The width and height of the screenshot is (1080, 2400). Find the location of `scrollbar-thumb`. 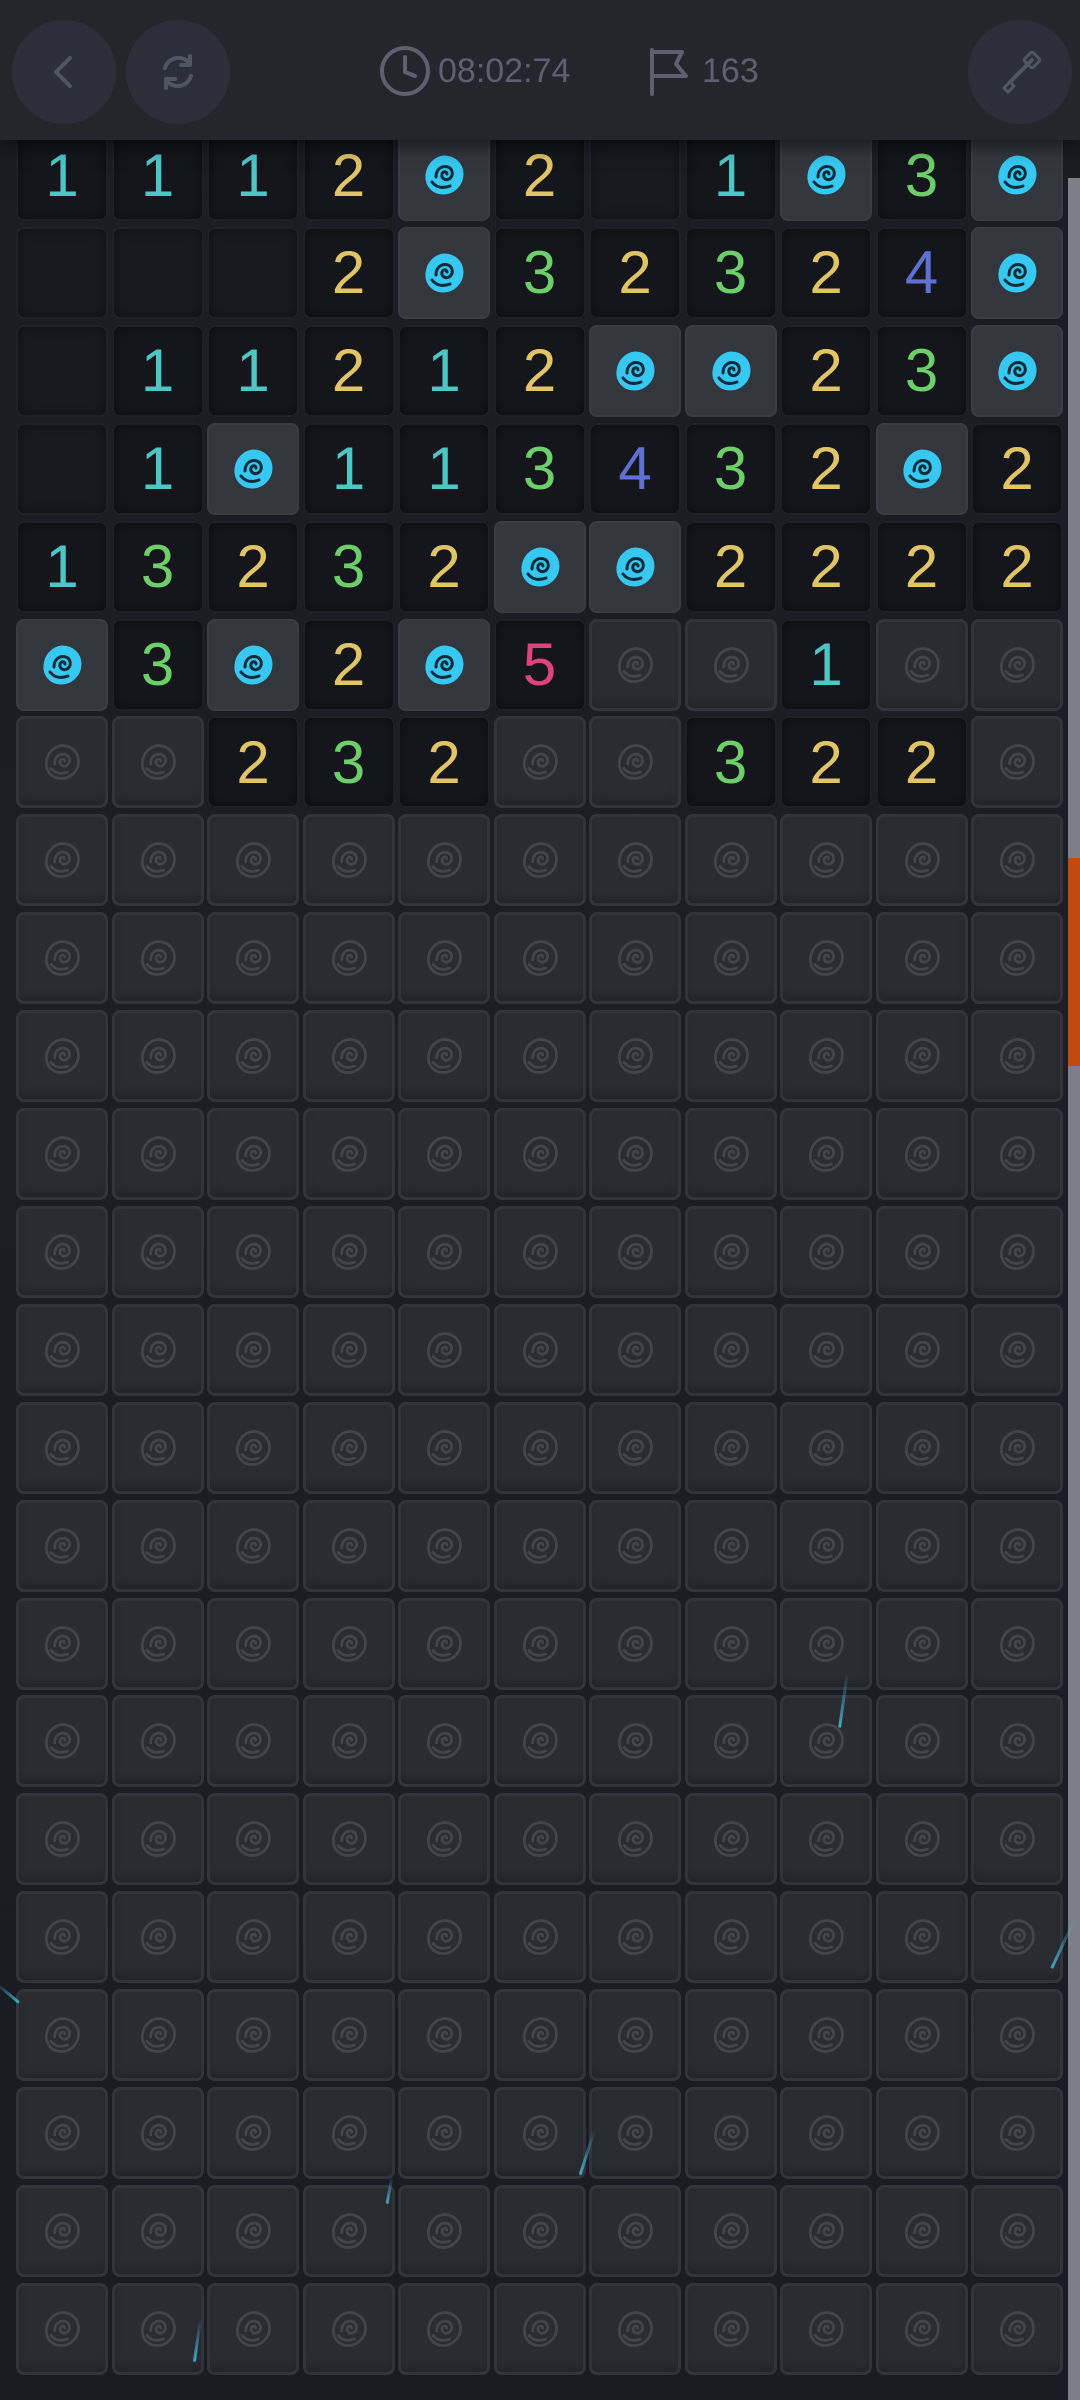

scrollbar-thumb is located at coordinates (1074, 962).